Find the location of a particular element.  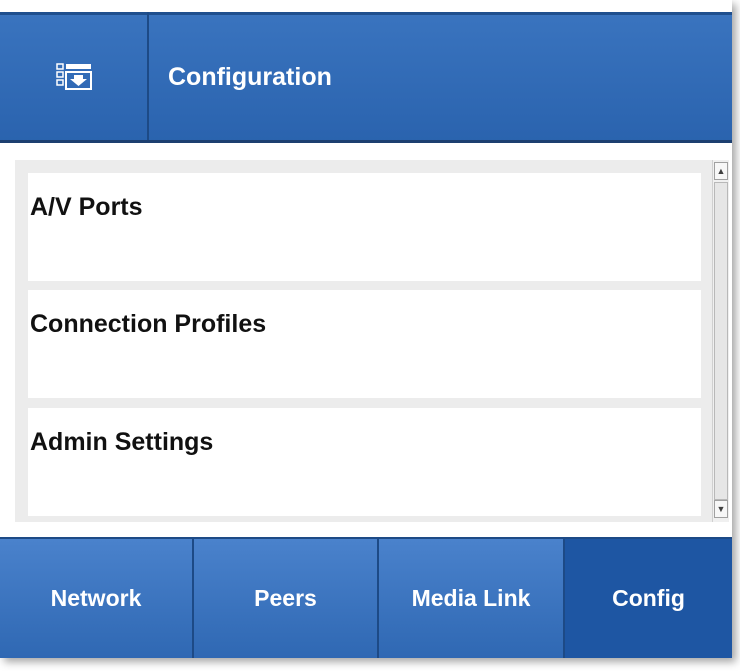

page-title: Configuration is located at coordinates (250, 77).